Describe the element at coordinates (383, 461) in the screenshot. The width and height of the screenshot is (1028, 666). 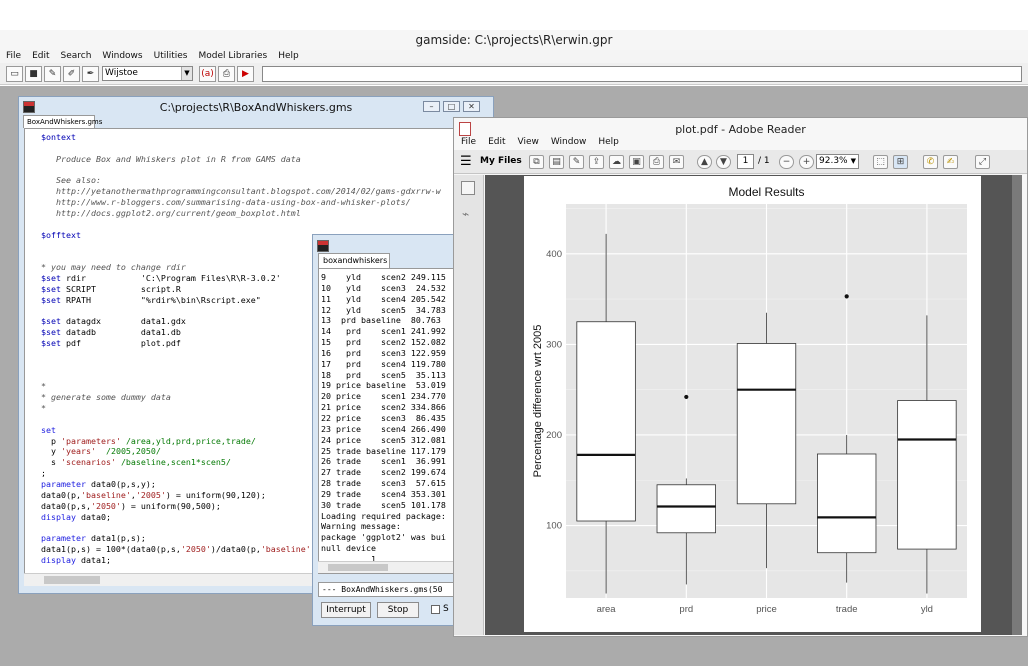
I see `log-line: 26 trade scen1 36.991` at that location.